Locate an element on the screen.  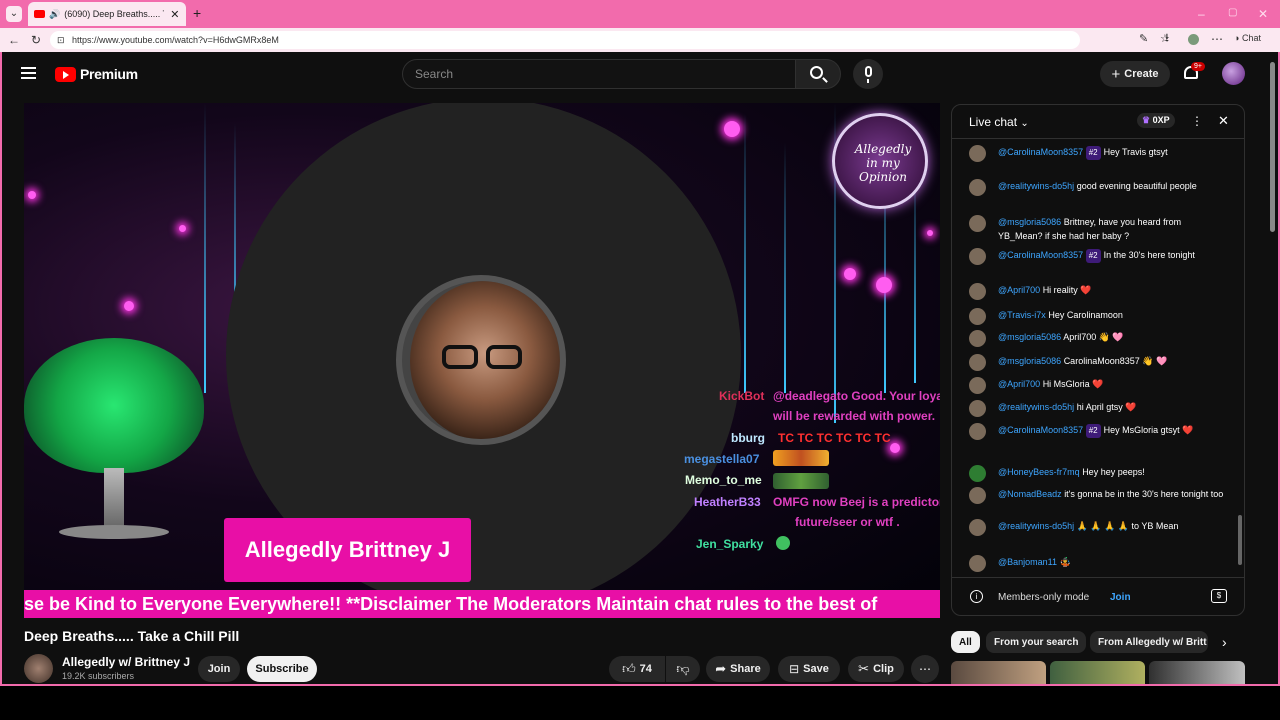
chat-mode-dropdown: Live chat ⌄ is located at coordinates (999, 122).